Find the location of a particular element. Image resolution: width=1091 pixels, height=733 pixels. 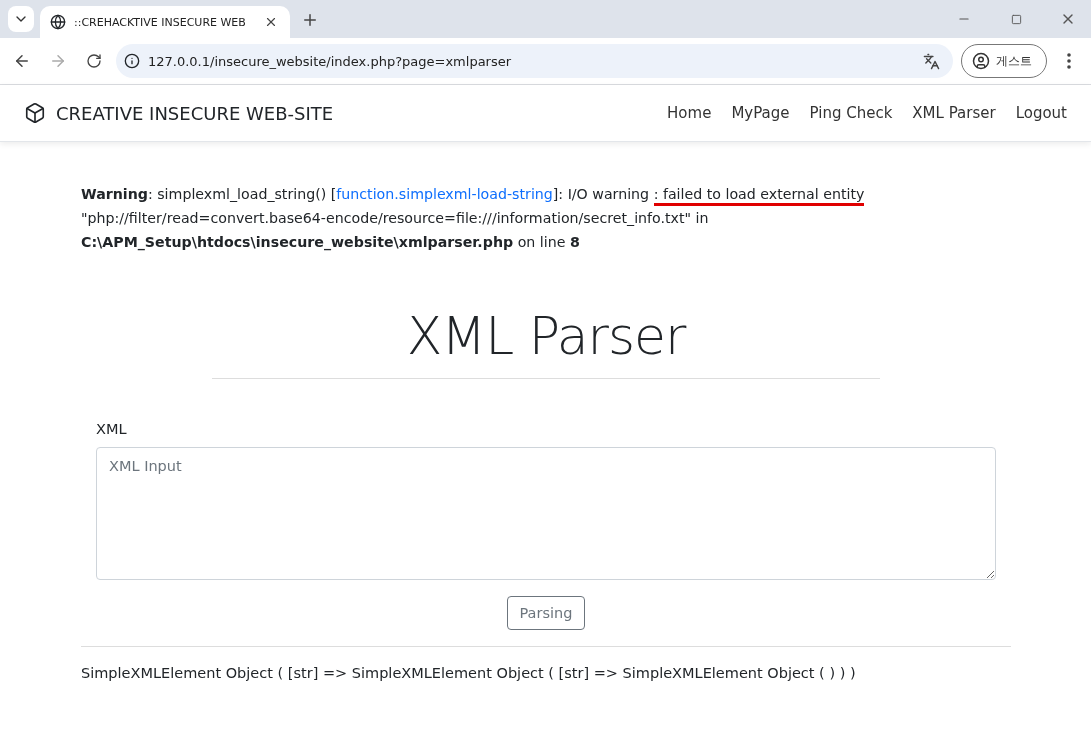

nav-link: Home is located at coordinates (689, 113).